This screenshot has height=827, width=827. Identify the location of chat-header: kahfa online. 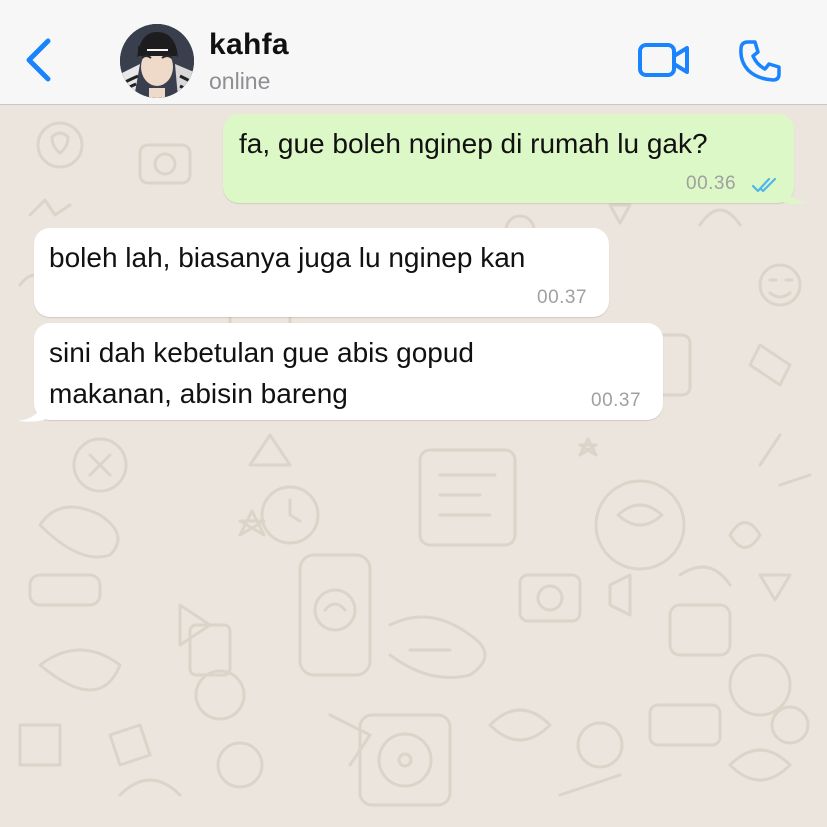
(413, 52).